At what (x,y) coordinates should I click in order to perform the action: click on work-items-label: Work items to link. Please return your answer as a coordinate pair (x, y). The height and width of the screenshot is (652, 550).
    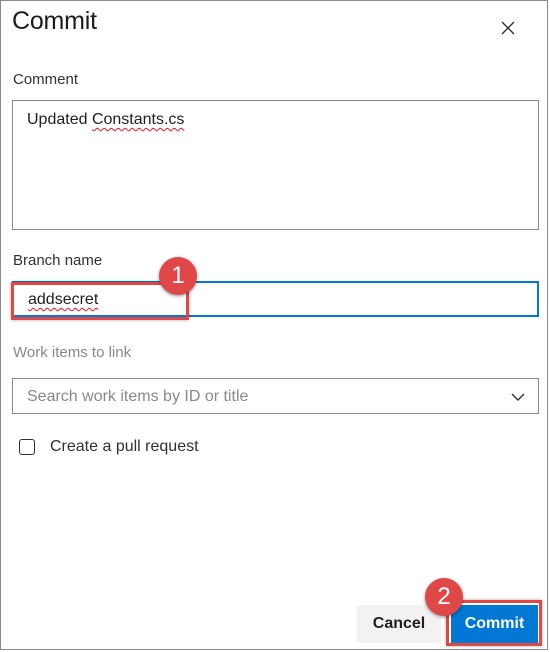
    Looking at the image, I should click on (72, 352).